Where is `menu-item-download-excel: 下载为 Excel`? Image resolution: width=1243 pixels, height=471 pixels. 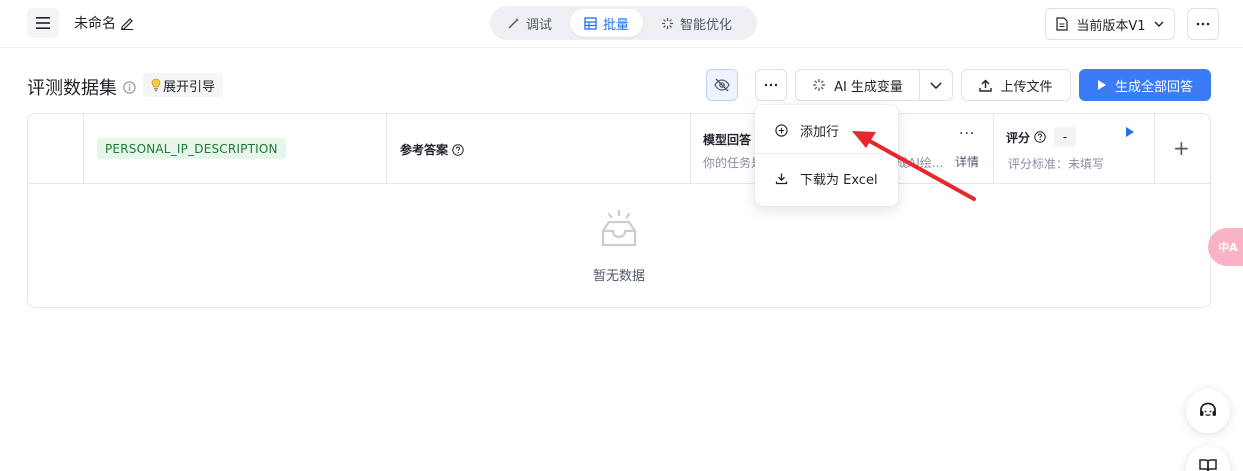
menu-item-download-excel: 下载为 Excel is located at coordinates (826, 178).